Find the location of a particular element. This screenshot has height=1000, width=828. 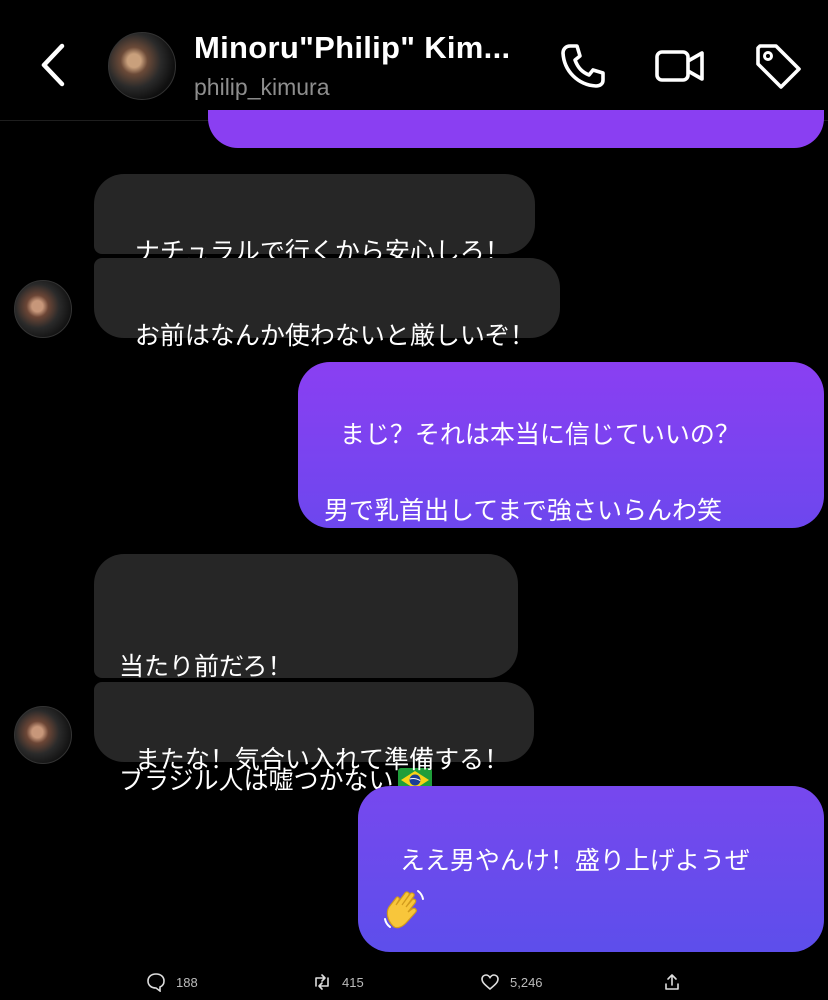

phone-icon is located at coordinates (583, 66).